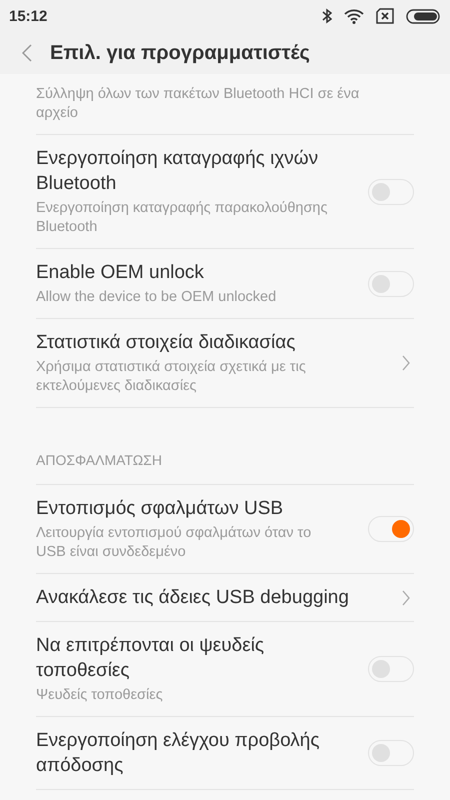  Describe the element at coordinates (225, 446) in the screenshot. I see `section-header: ΑΠΟΣΦΑΛΜΑΤΩΣΗ` at that location.